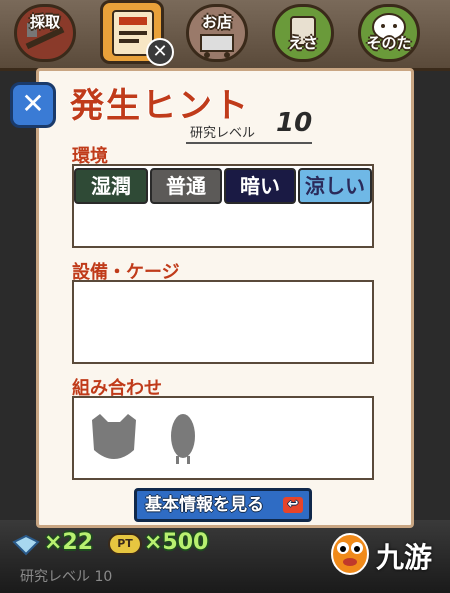 This screenshot has width=450, height=593. I want to click on watermark-text: 九游, so click(404, 557).